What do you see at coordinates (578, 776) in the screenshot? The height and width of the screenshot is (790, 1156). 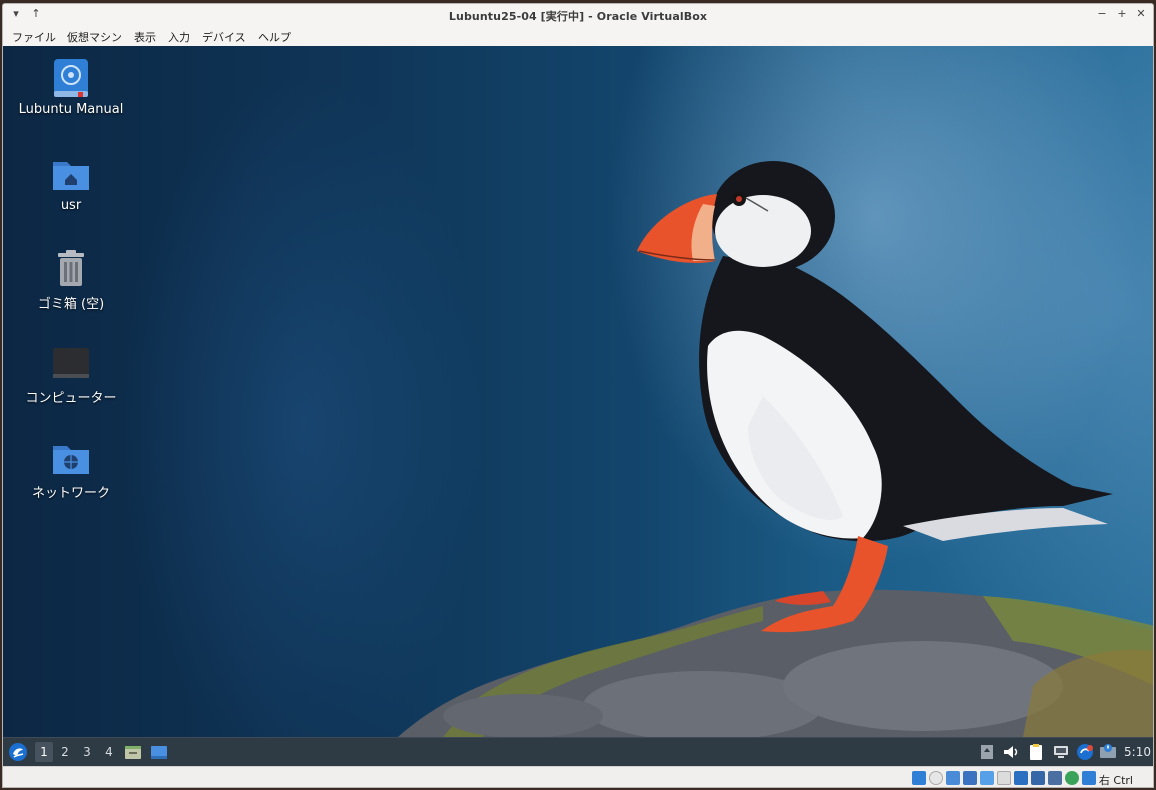 I see `vm-statusbar: 右 Ctrl` at bounding box center [578, 776].